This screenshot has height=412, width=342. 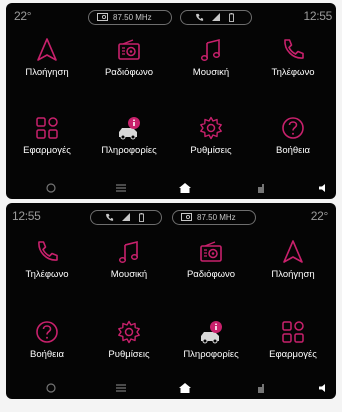 I want to click on status-bar: 12:55 87.50 MHz 22°, so click(x=171, y=216).